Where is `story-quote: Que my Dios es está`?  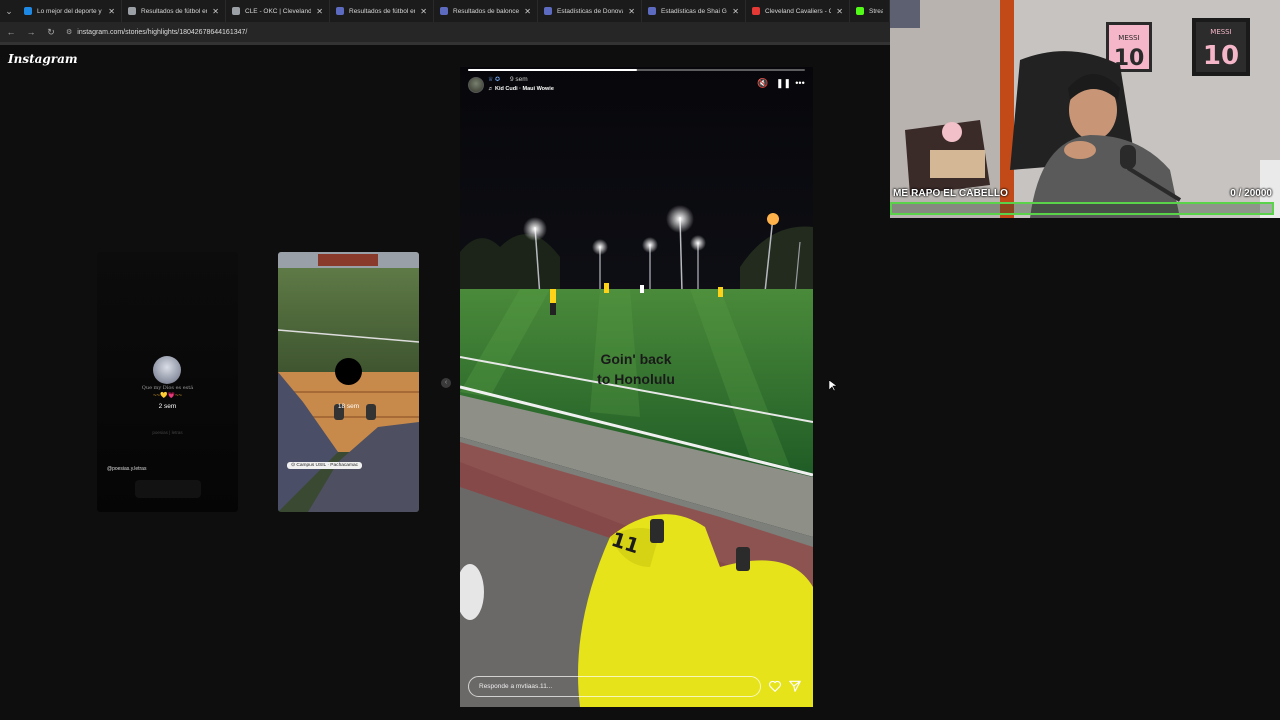
story-quote: Que my Dios es está is located at coordinates (167, 388).